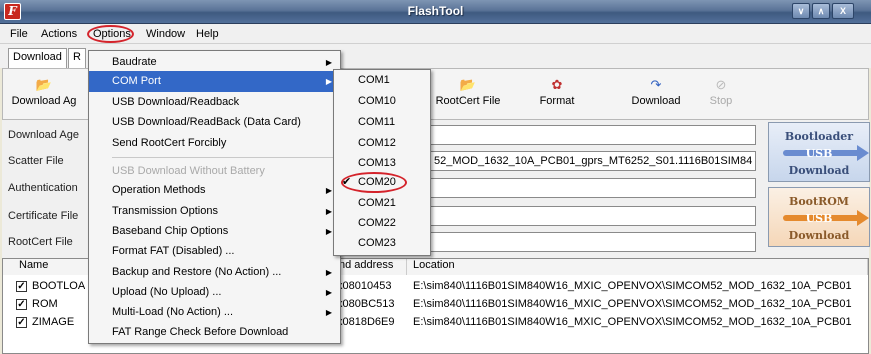 The image size is (871, 354). I want to click on tab-readback: R, so click(77, 58).